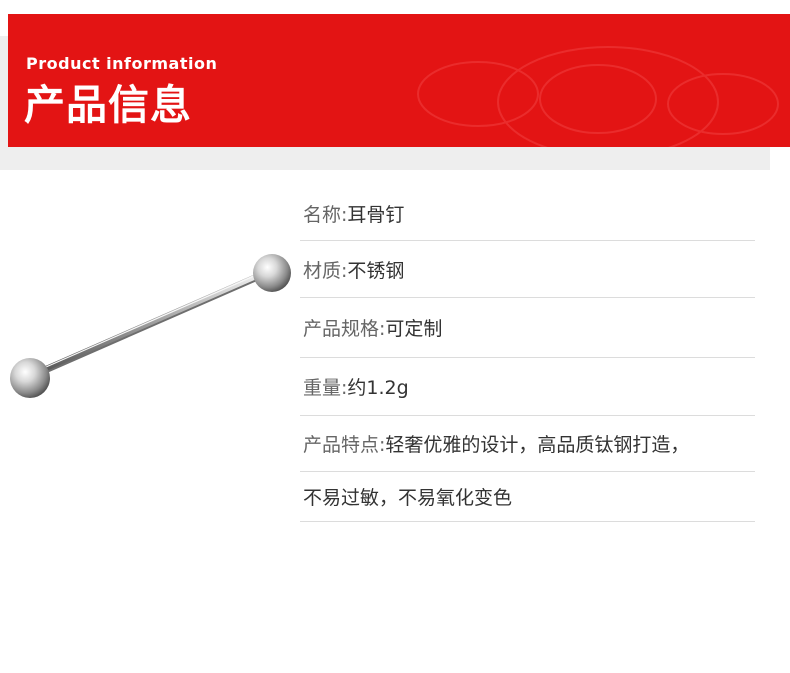  What do you see at coordinates (108, 105) in the screenshot?
I see `header-title: 产品信息` at bounding box center [108, 105].